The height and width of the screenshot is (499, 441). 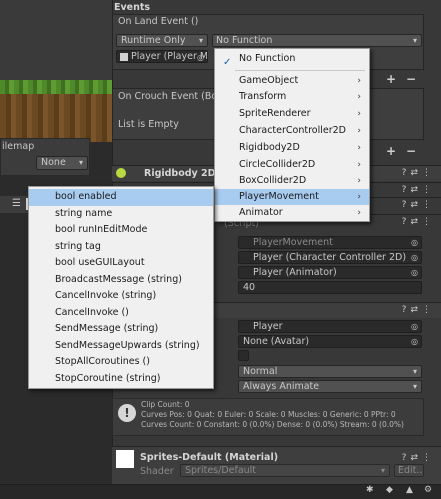 What do you see at coordinates (121, 230) in the screenshot?
I see `submenu-item: bool runInEditMode` at bounding box center [121, 230].